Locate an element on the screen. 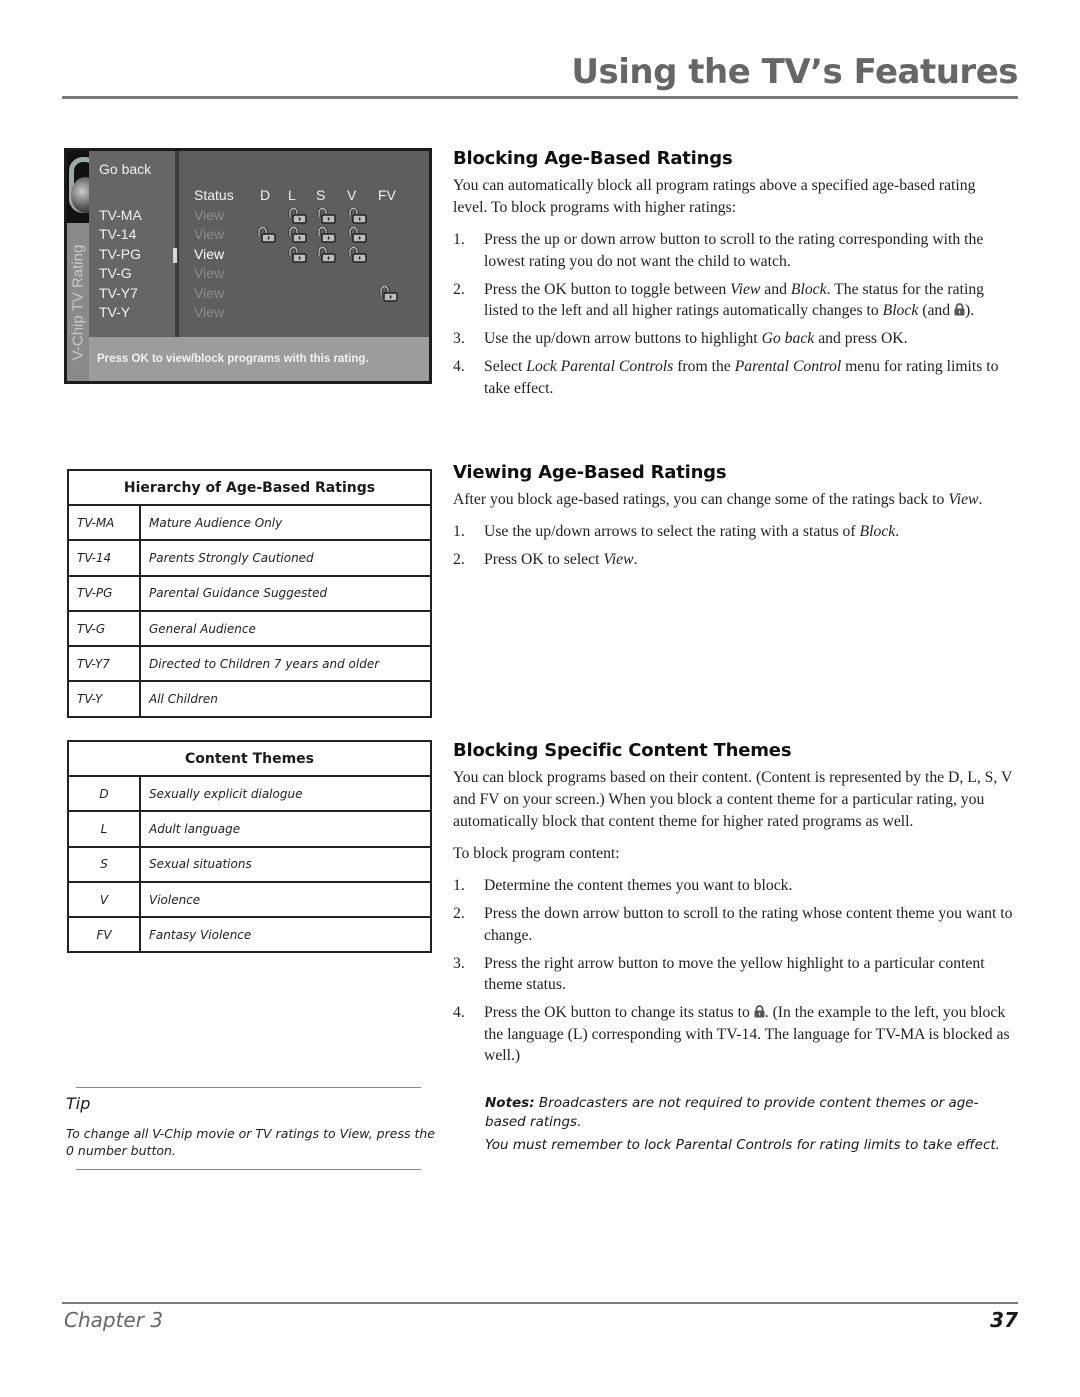  section-heading: Blocking Age-Based Ratings is located at coordinates (593, 158).